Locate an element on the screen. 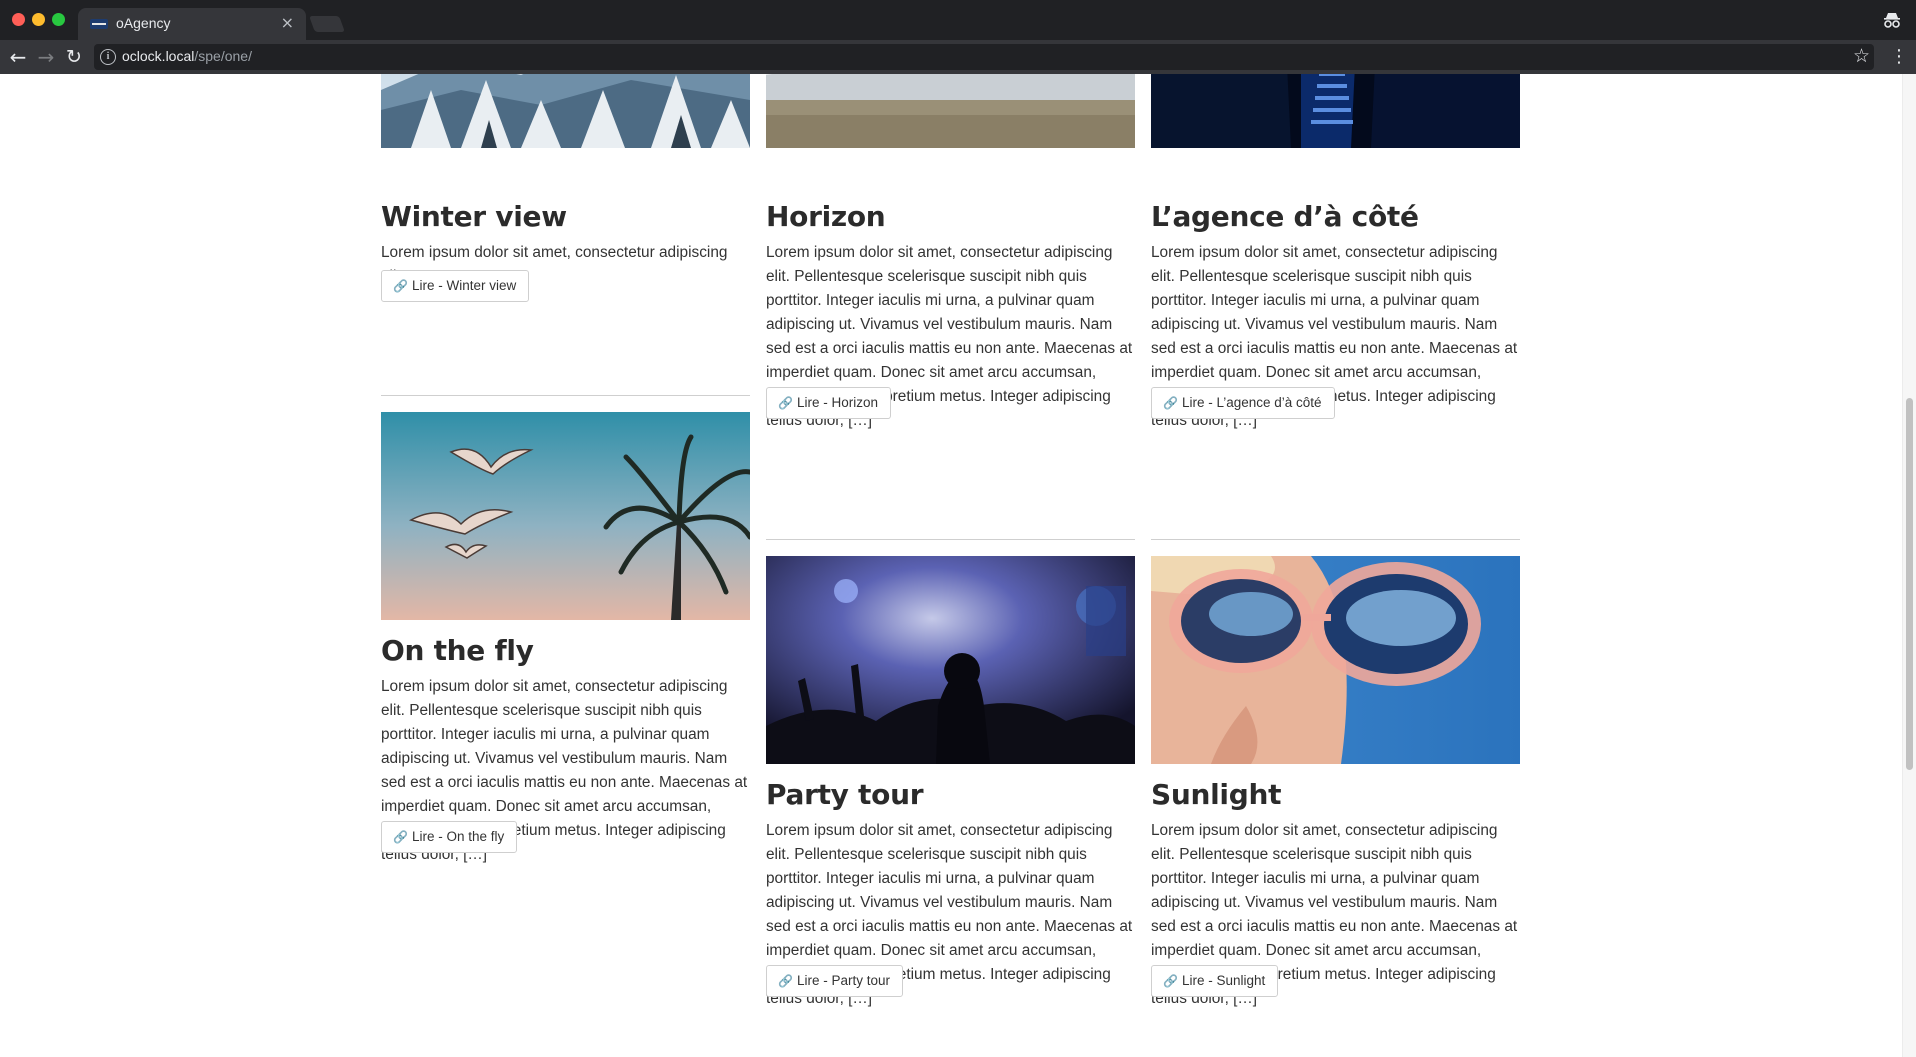  reload-icon: ↻ is located at coordinates (74, 57).